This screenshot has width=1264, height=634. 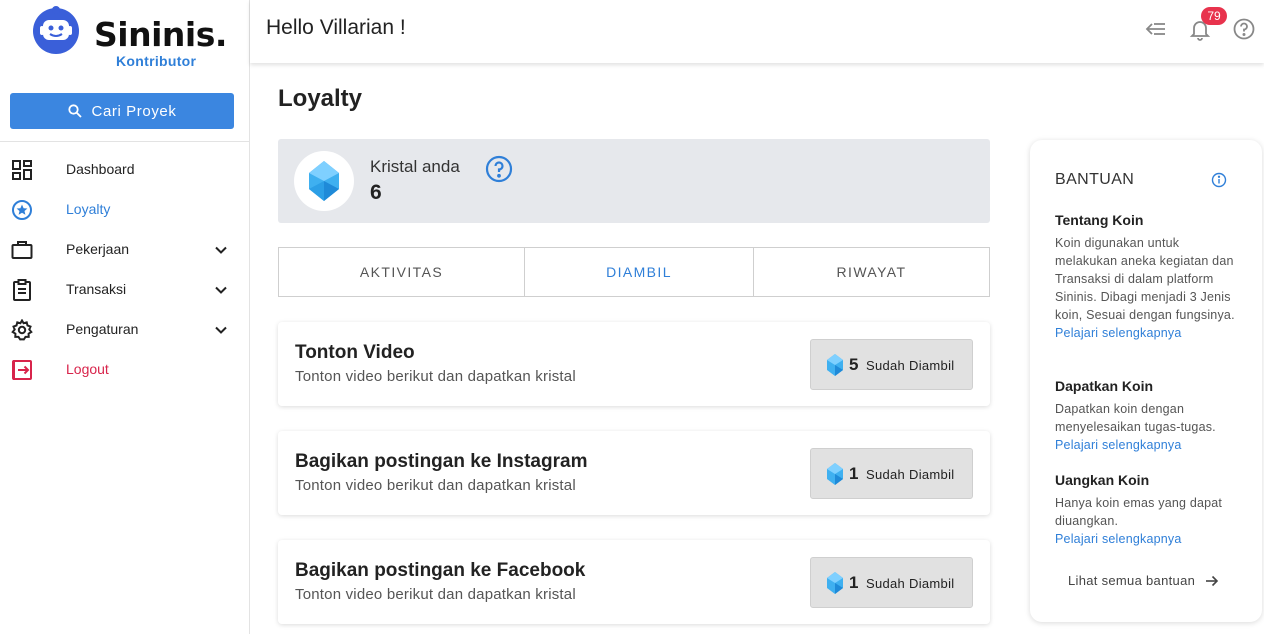 What do you see at coordinates (22, 210) in the screenshot?
I see `star-icon` at bounding box center [22, 210].